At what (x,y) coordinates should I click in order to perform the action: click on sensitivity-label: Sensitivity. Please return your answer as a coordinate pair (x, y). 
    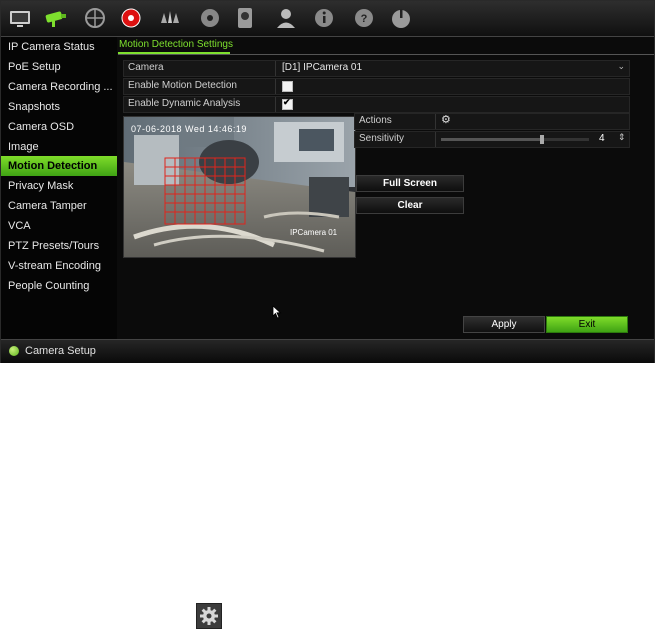
    Looking at the image, I should click on (382, 138).